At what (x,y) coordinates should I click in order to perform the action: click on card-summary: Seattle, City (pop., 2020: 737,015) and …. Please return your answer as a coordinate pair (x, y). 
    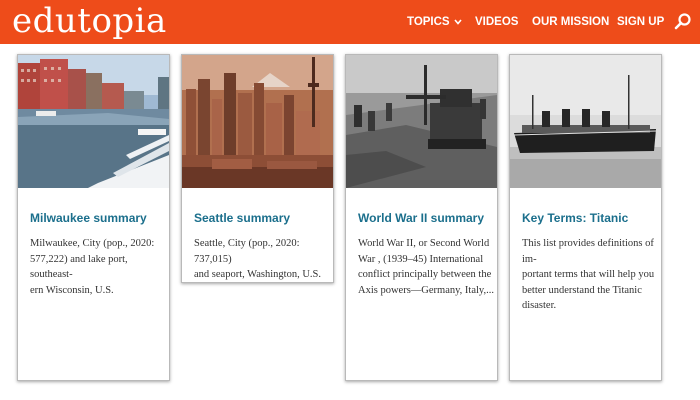
    Looking at the image, I should click on (257, 259).